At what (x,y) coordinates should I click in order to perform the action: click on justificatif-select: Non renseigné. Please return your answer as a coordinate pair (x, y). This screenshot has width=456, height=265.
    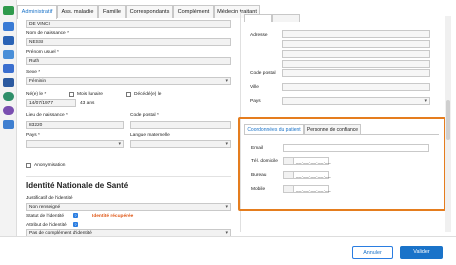
    Looking at the image, I should click on (128, 207).